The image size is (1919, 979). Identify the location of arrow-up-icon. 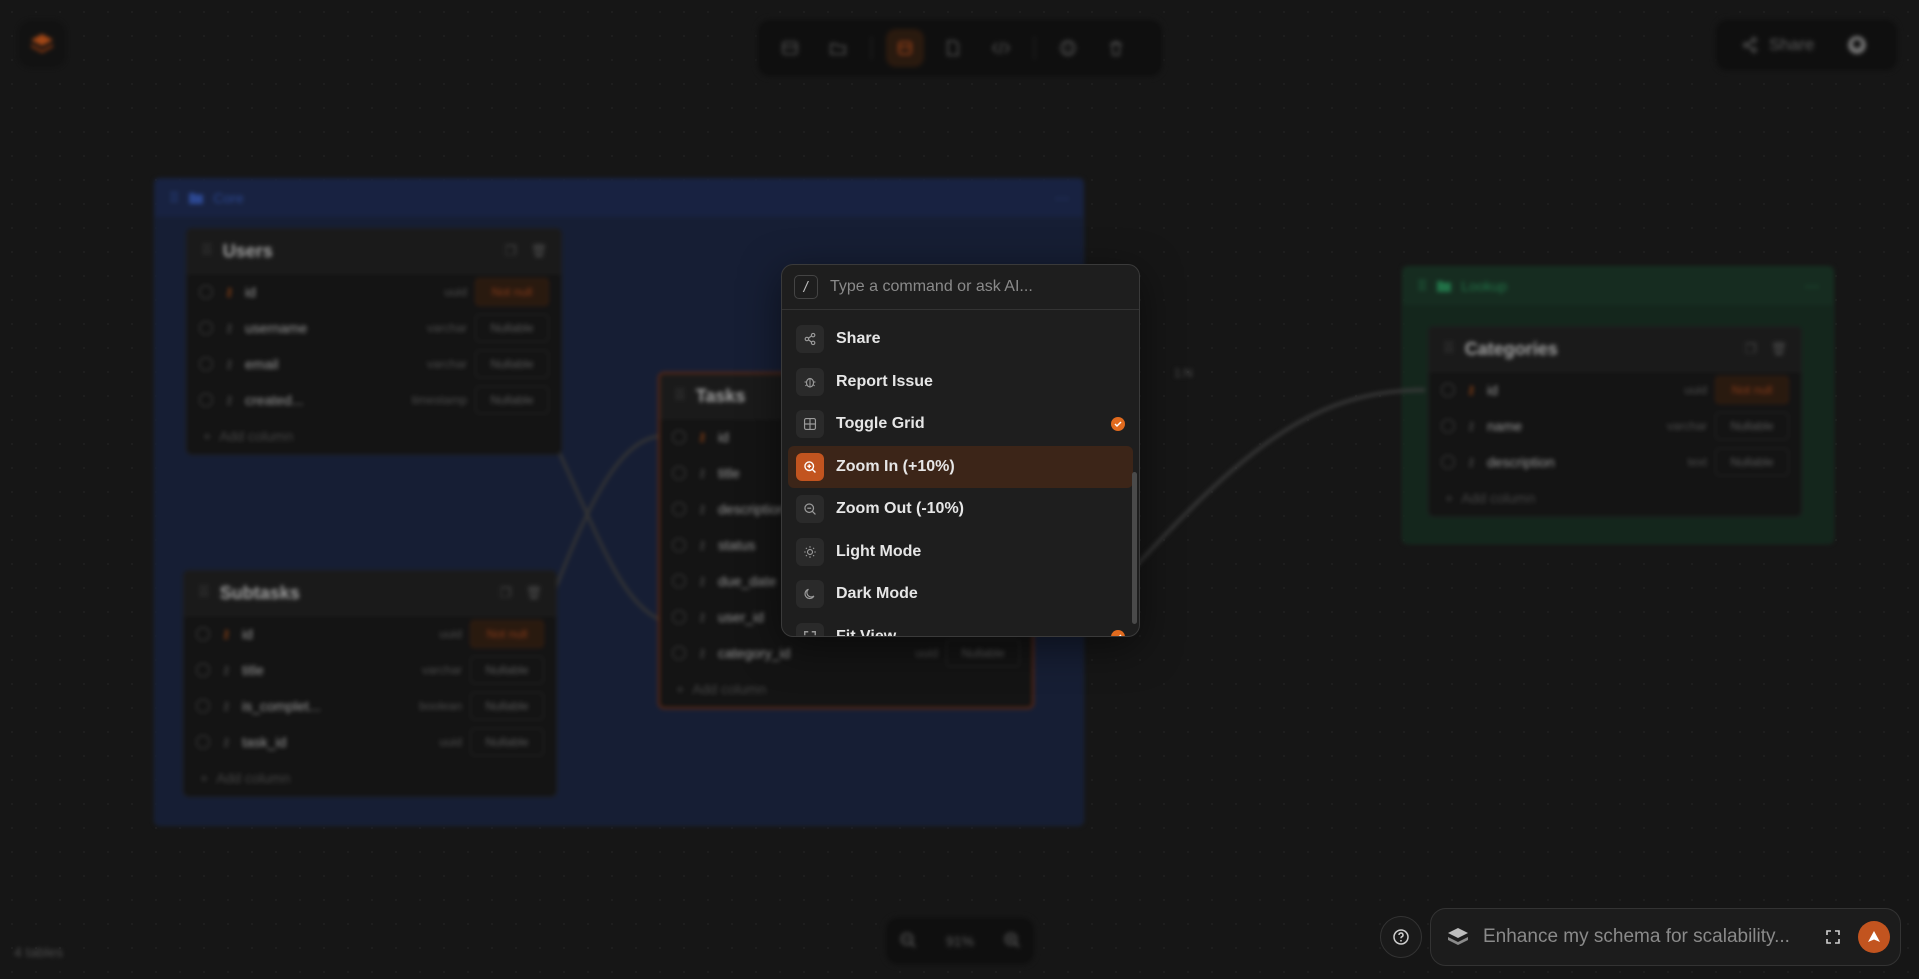
(1874, 936).